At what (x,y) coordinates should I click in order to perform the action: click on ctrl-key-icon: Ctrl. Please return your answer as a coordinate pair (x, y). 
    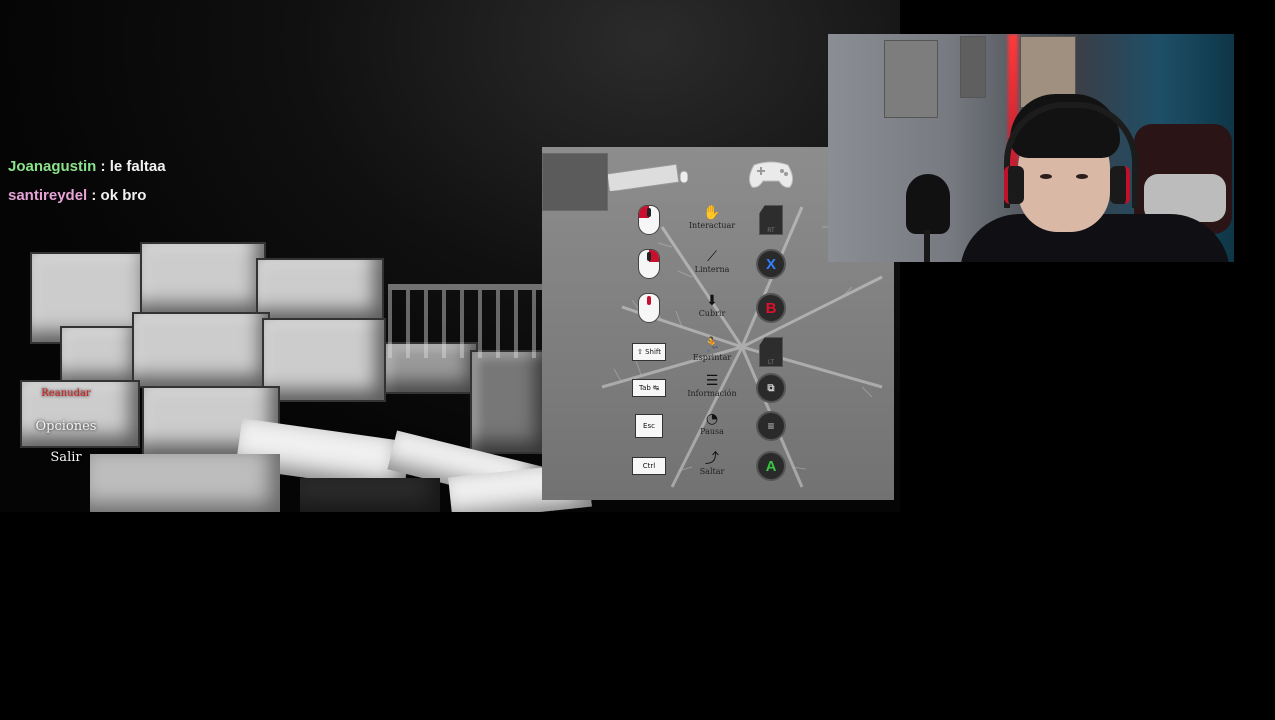
    Looking at the image, I should click on (649, 466).